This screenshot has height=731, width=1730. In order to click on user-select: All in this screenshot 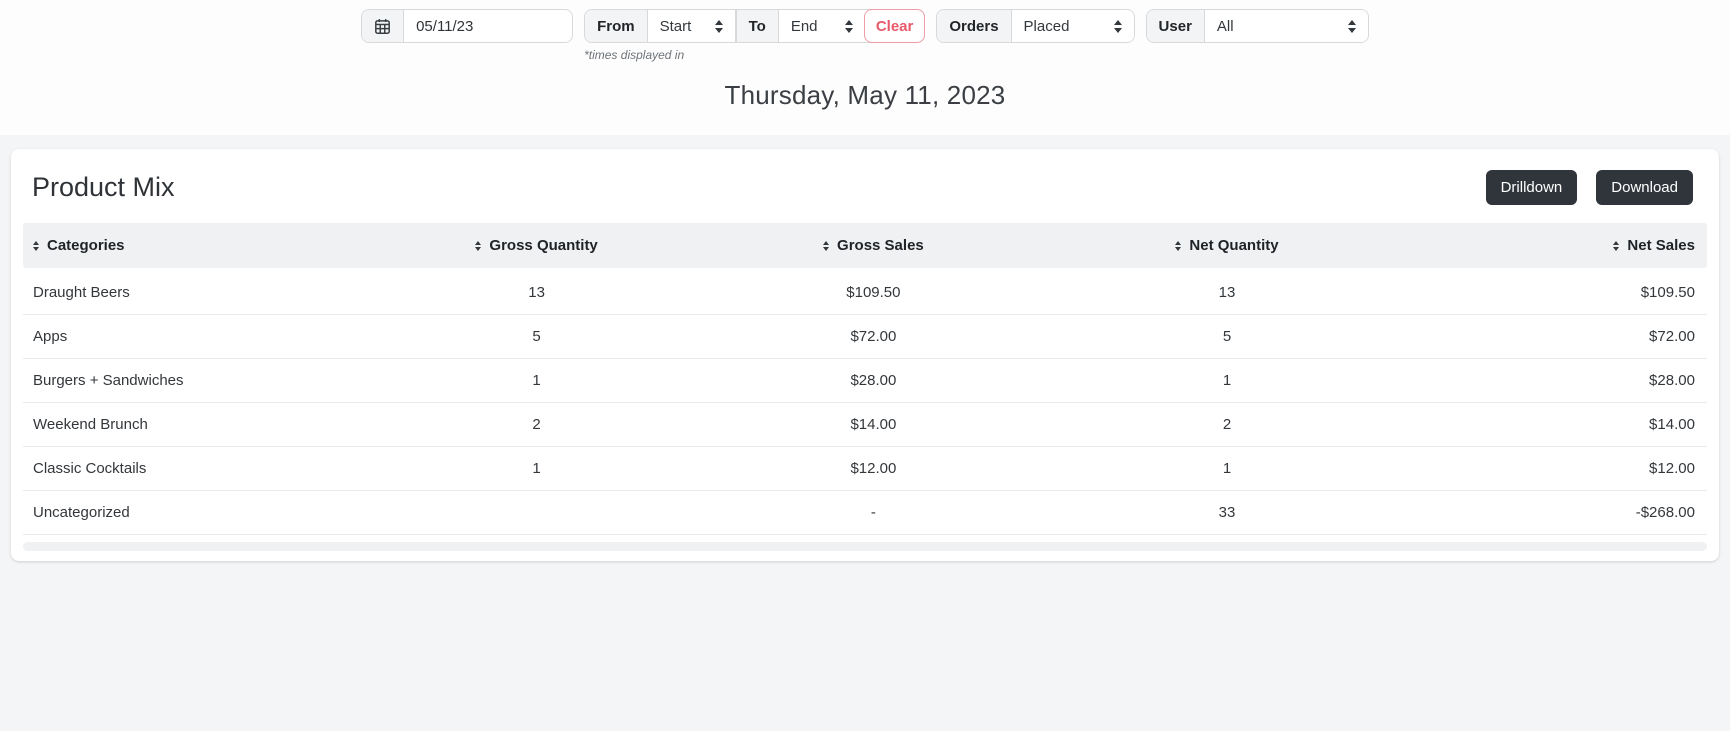, I will do `click(1286, 26)`.